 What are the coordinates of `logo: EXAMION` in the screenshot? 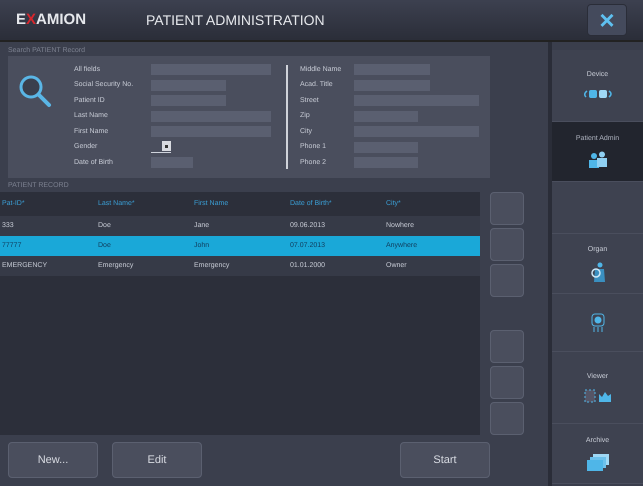 It's located at (52, 20).